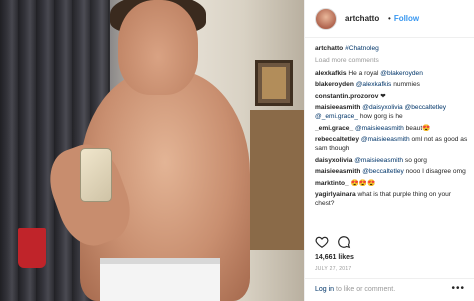  Describe the element at coordinates (417, 128) in the screenshot. I see `comment-text-rest: beaut😍` at that location.